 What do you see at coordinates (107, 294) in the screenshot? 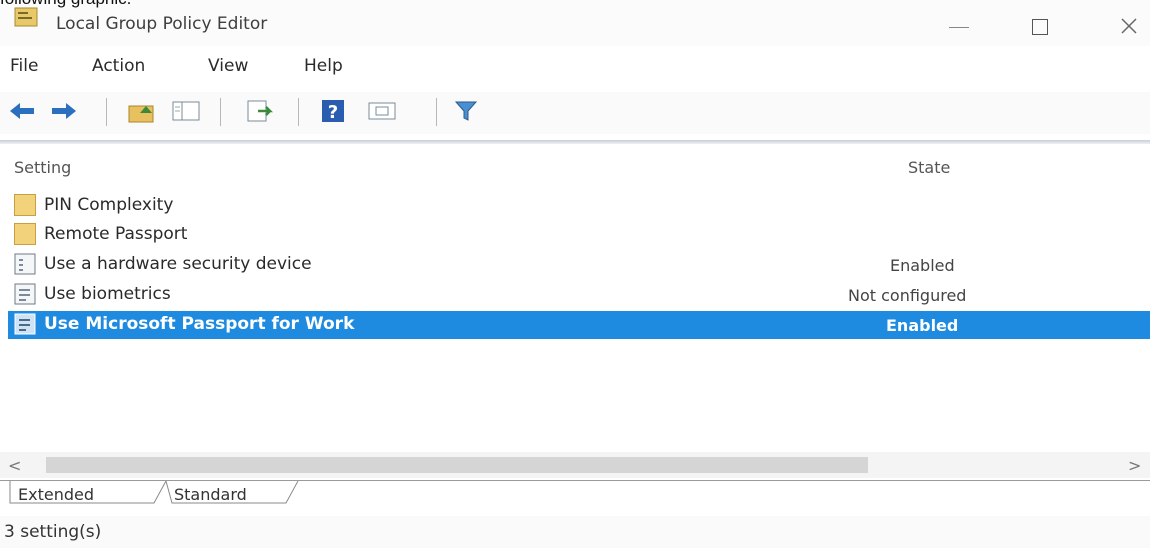
I see `setting-name: Use biometrics` at bounding box center [107, 294].